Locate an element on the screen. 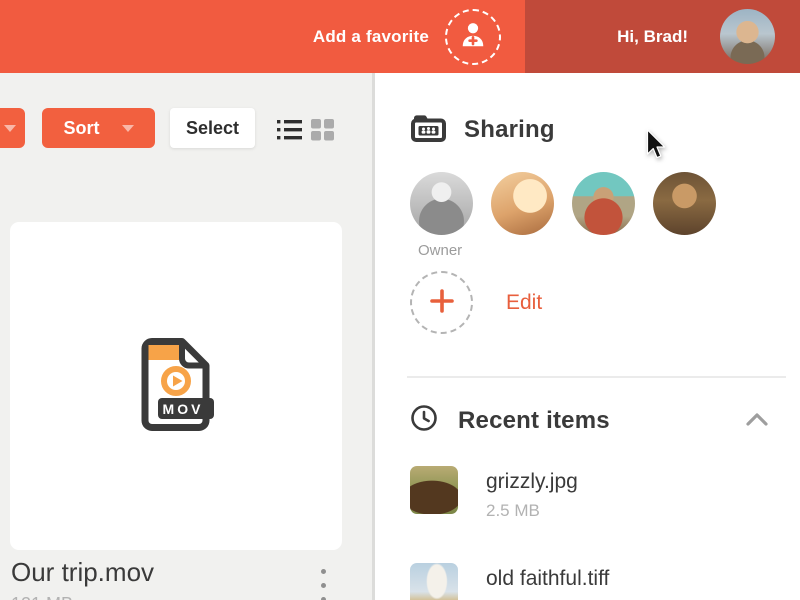 This screenshot has height=600, width=800. member-owner: Owner is located at coordinates (441, 215).